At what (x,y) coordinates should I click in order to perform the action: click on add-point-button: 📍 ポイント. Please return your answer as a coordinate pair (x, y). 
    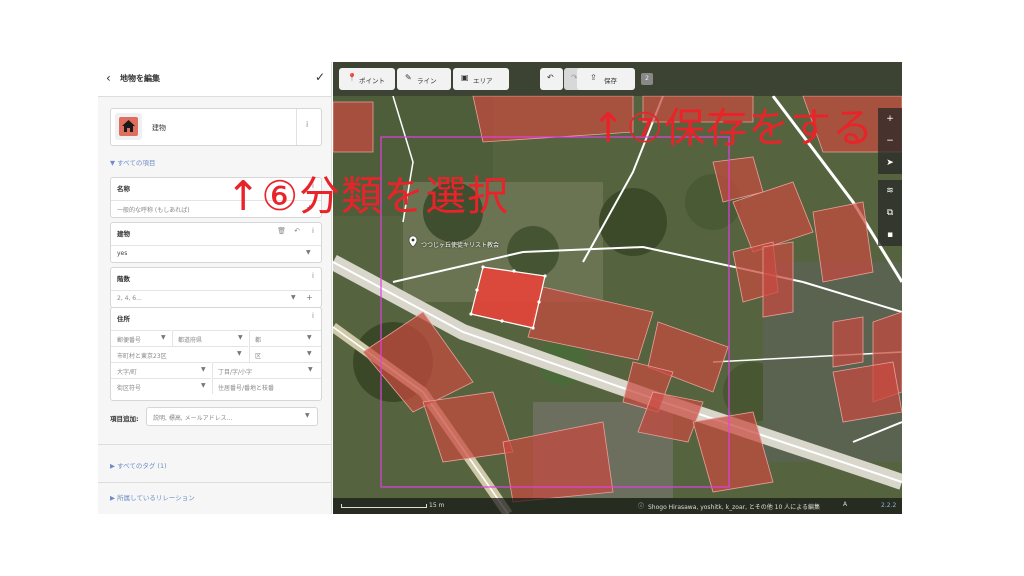
    Looking at the image, I should click on (367, 79).